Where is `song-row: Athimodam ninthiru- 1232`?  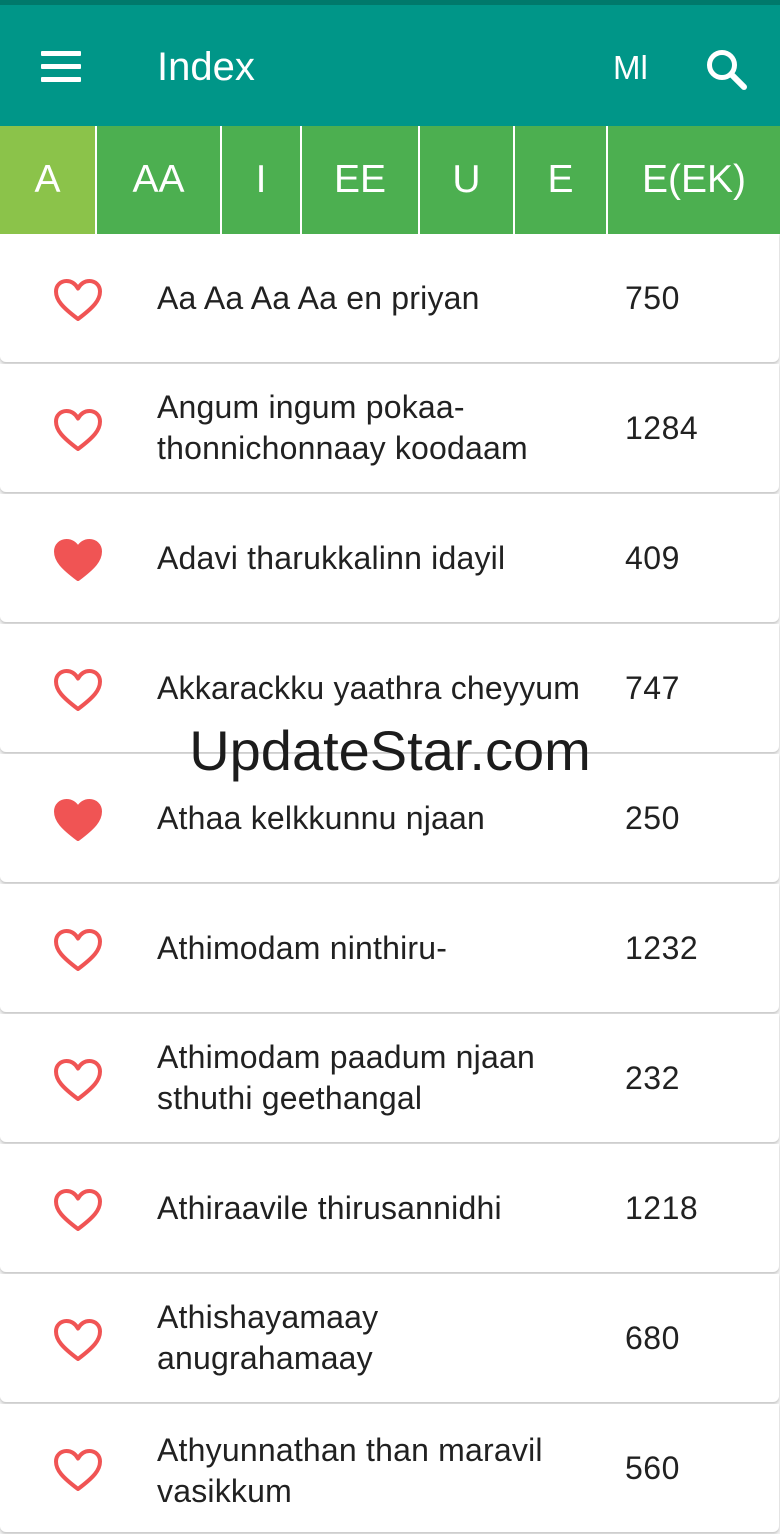 song-row: Athimodam ninthiru- 1232 is located at coordinates (389, 948).